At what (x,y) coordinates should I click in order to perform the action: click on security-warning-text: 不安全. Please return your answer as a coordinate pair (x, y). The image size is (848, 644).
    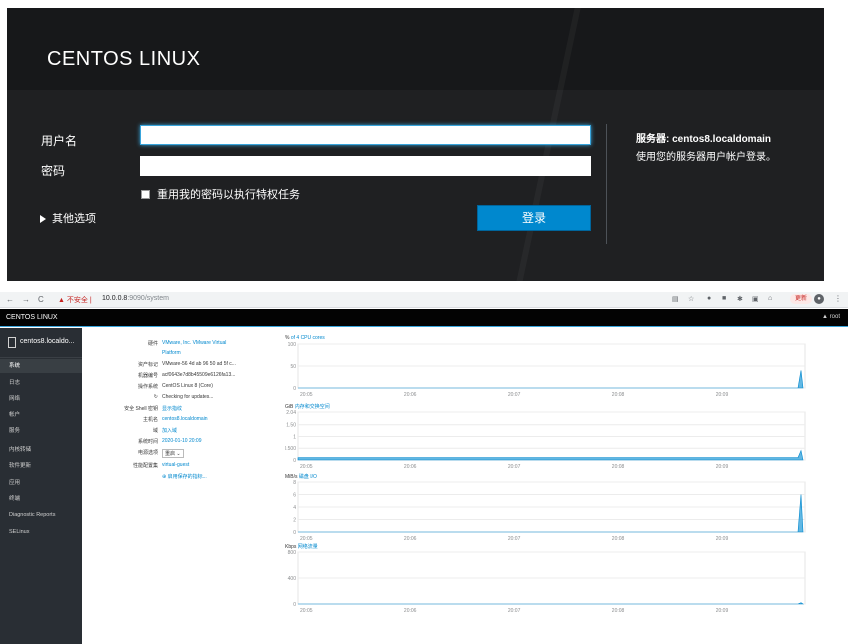
    Looking at the image, I should click on (77, 300).